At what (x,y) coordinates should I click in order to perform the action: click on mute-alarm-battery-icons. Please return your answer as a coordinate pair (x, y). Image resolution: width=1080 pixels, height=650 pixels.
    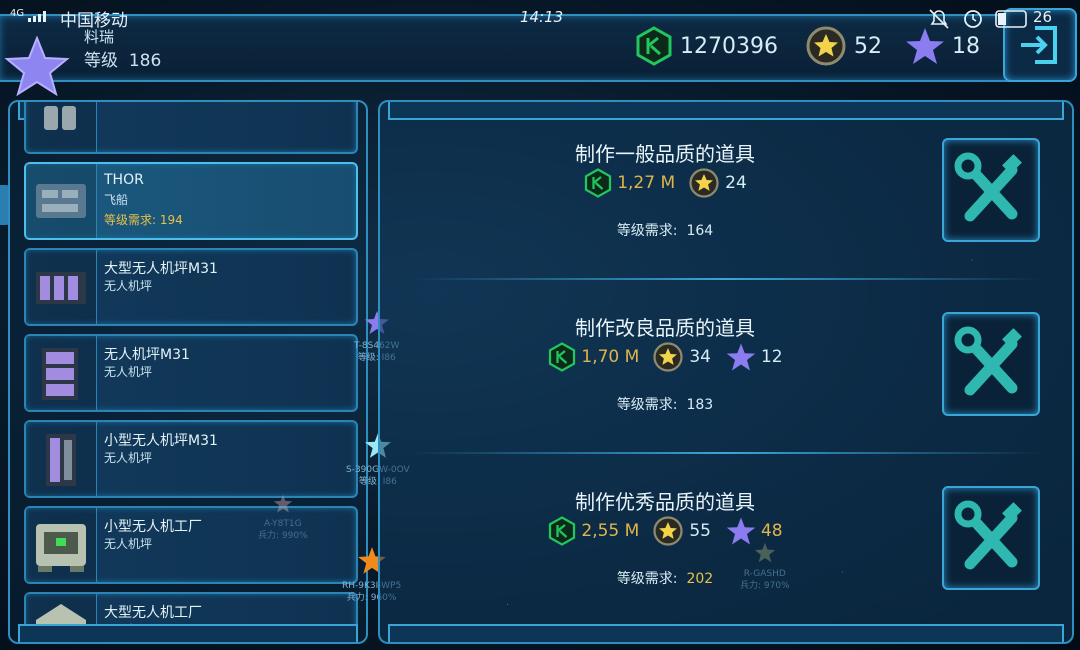
    Looking at the image, I should click on (978, 19).